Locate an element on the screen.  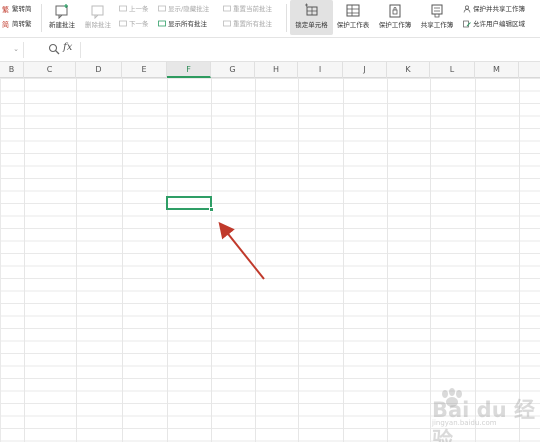
new-comment-button: 新建批注 is located at coordinates (62, 16).